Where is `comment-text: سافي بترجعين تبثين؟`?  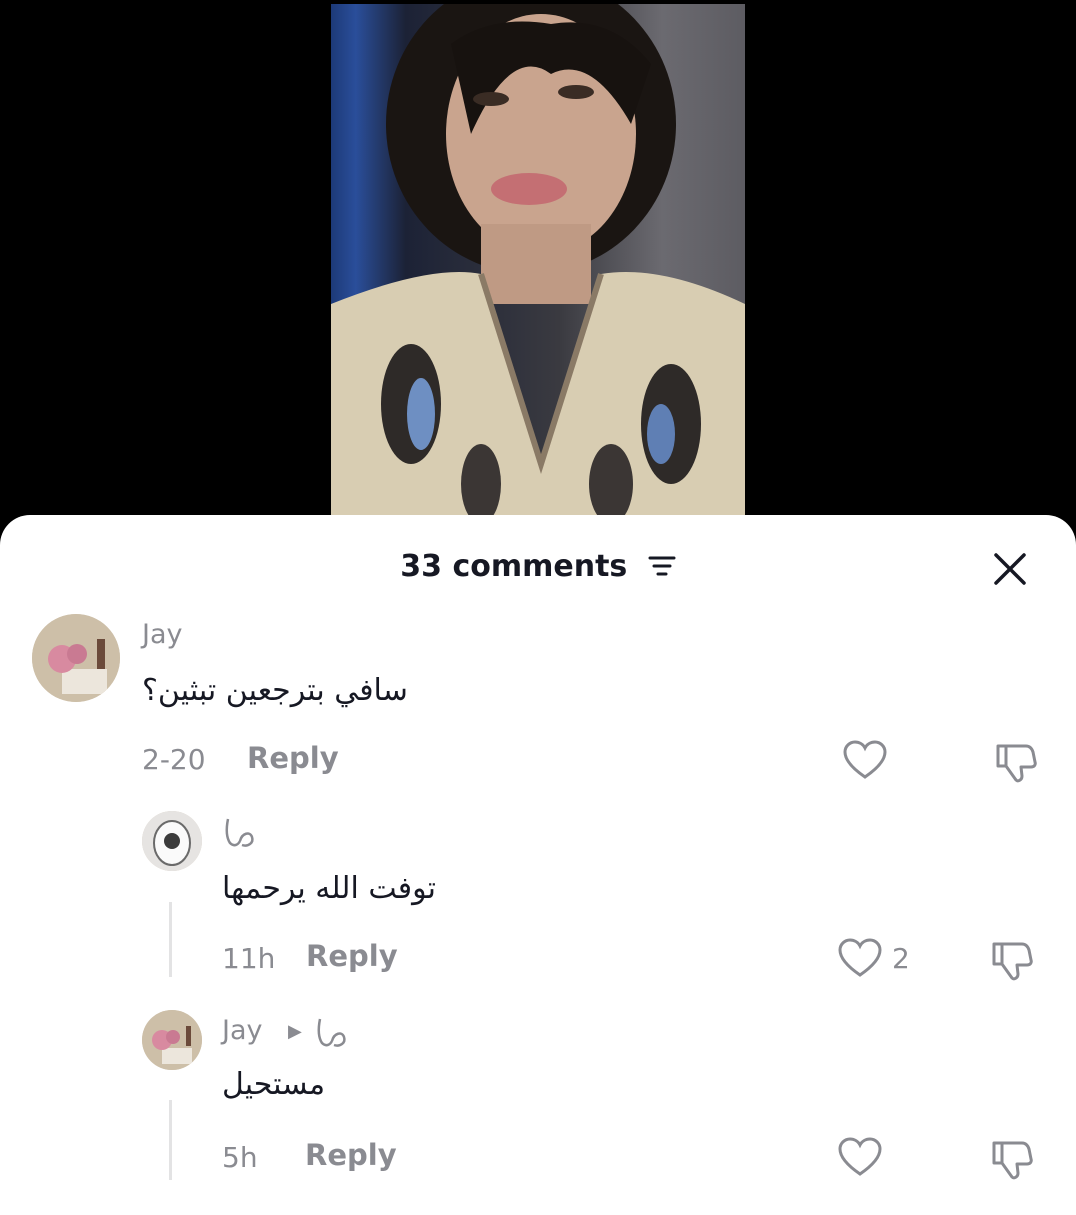
comment-text: سافي بترجعين تبثين؟ is located at coordinates (275, 690).